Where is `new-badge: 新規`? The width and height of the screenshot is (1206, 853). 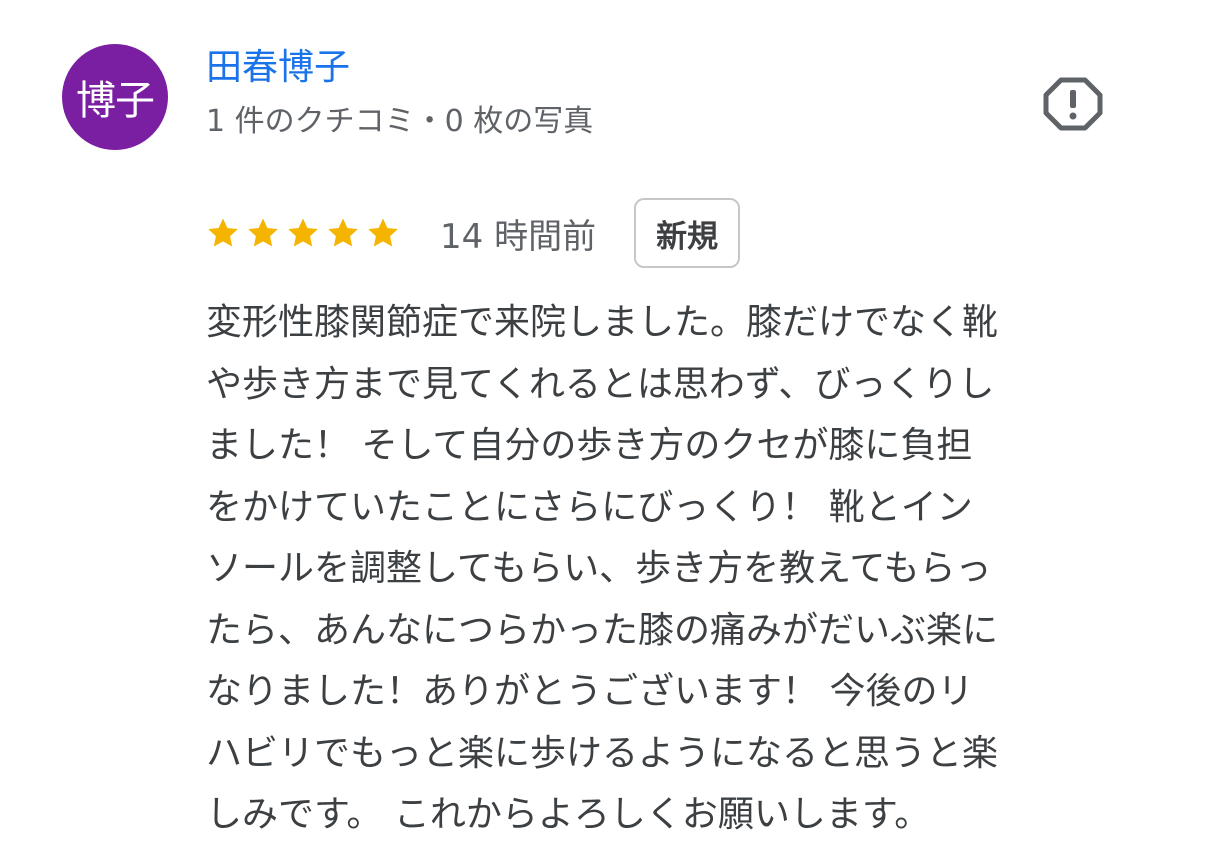
new-badge: 新規 is located at coordinates (687, 233).